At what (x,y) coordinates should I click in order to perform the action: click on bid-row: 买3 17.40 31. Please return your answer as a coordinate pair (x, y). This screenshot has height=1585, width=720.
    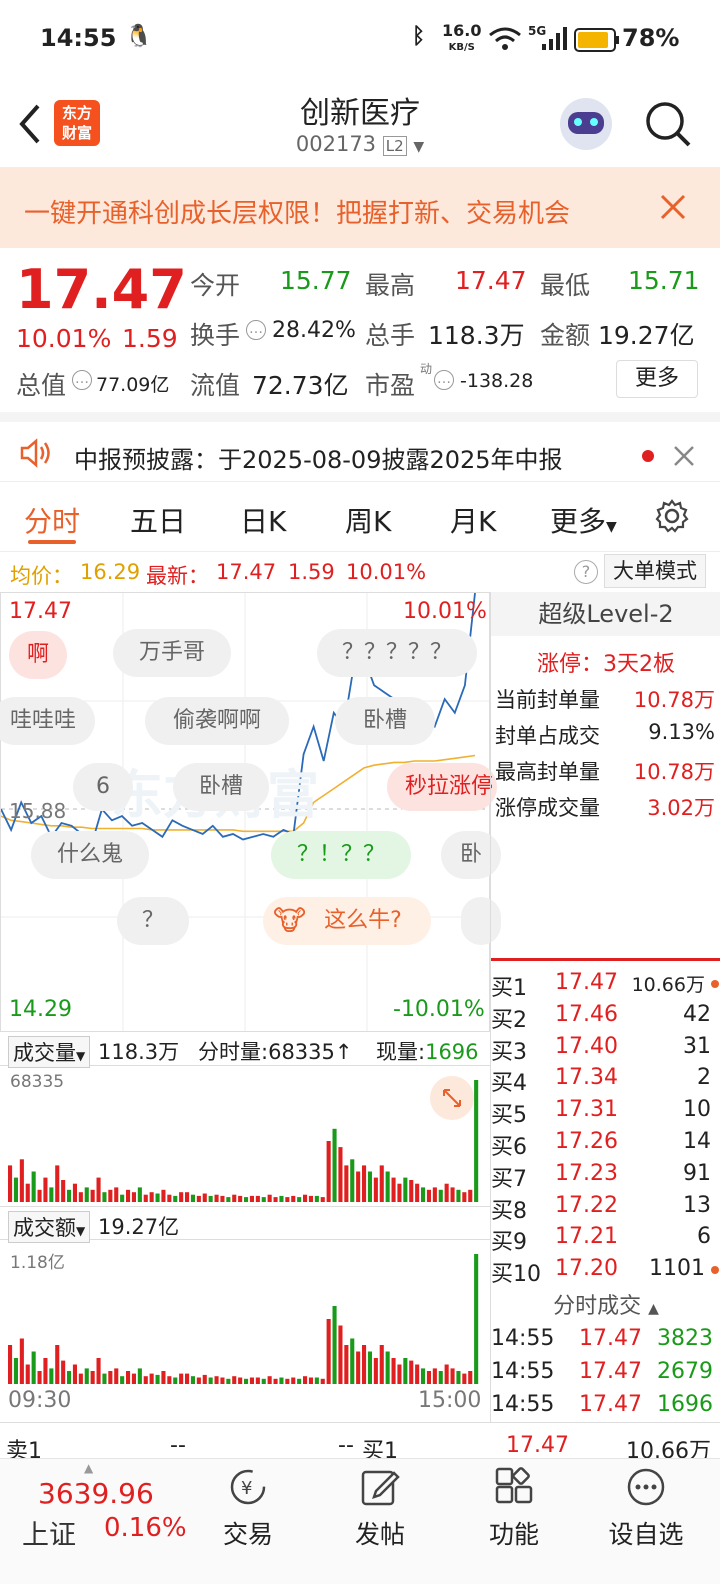
    Looking at the image, I should click on (605, 1050).